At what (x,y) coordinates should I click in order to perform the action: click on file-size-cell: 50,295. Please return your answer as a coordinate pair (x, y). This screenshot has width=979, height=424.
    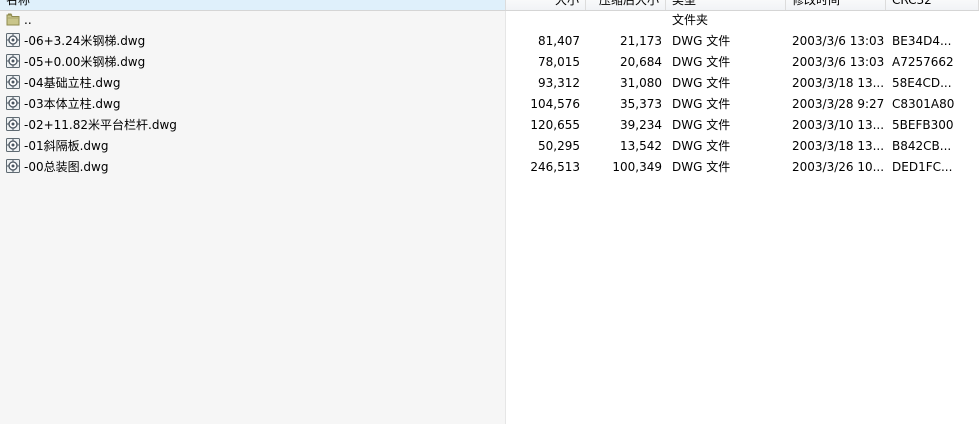
    Looking at the image, I should click on (559, 146).